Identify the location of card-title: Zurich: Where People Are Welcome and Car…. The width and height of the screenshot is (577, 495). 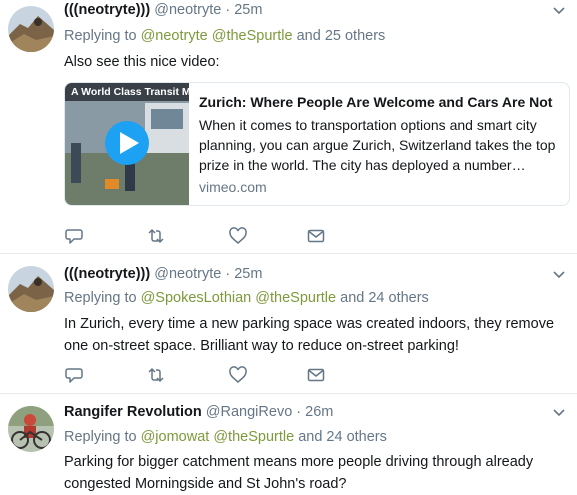
(380, 102).